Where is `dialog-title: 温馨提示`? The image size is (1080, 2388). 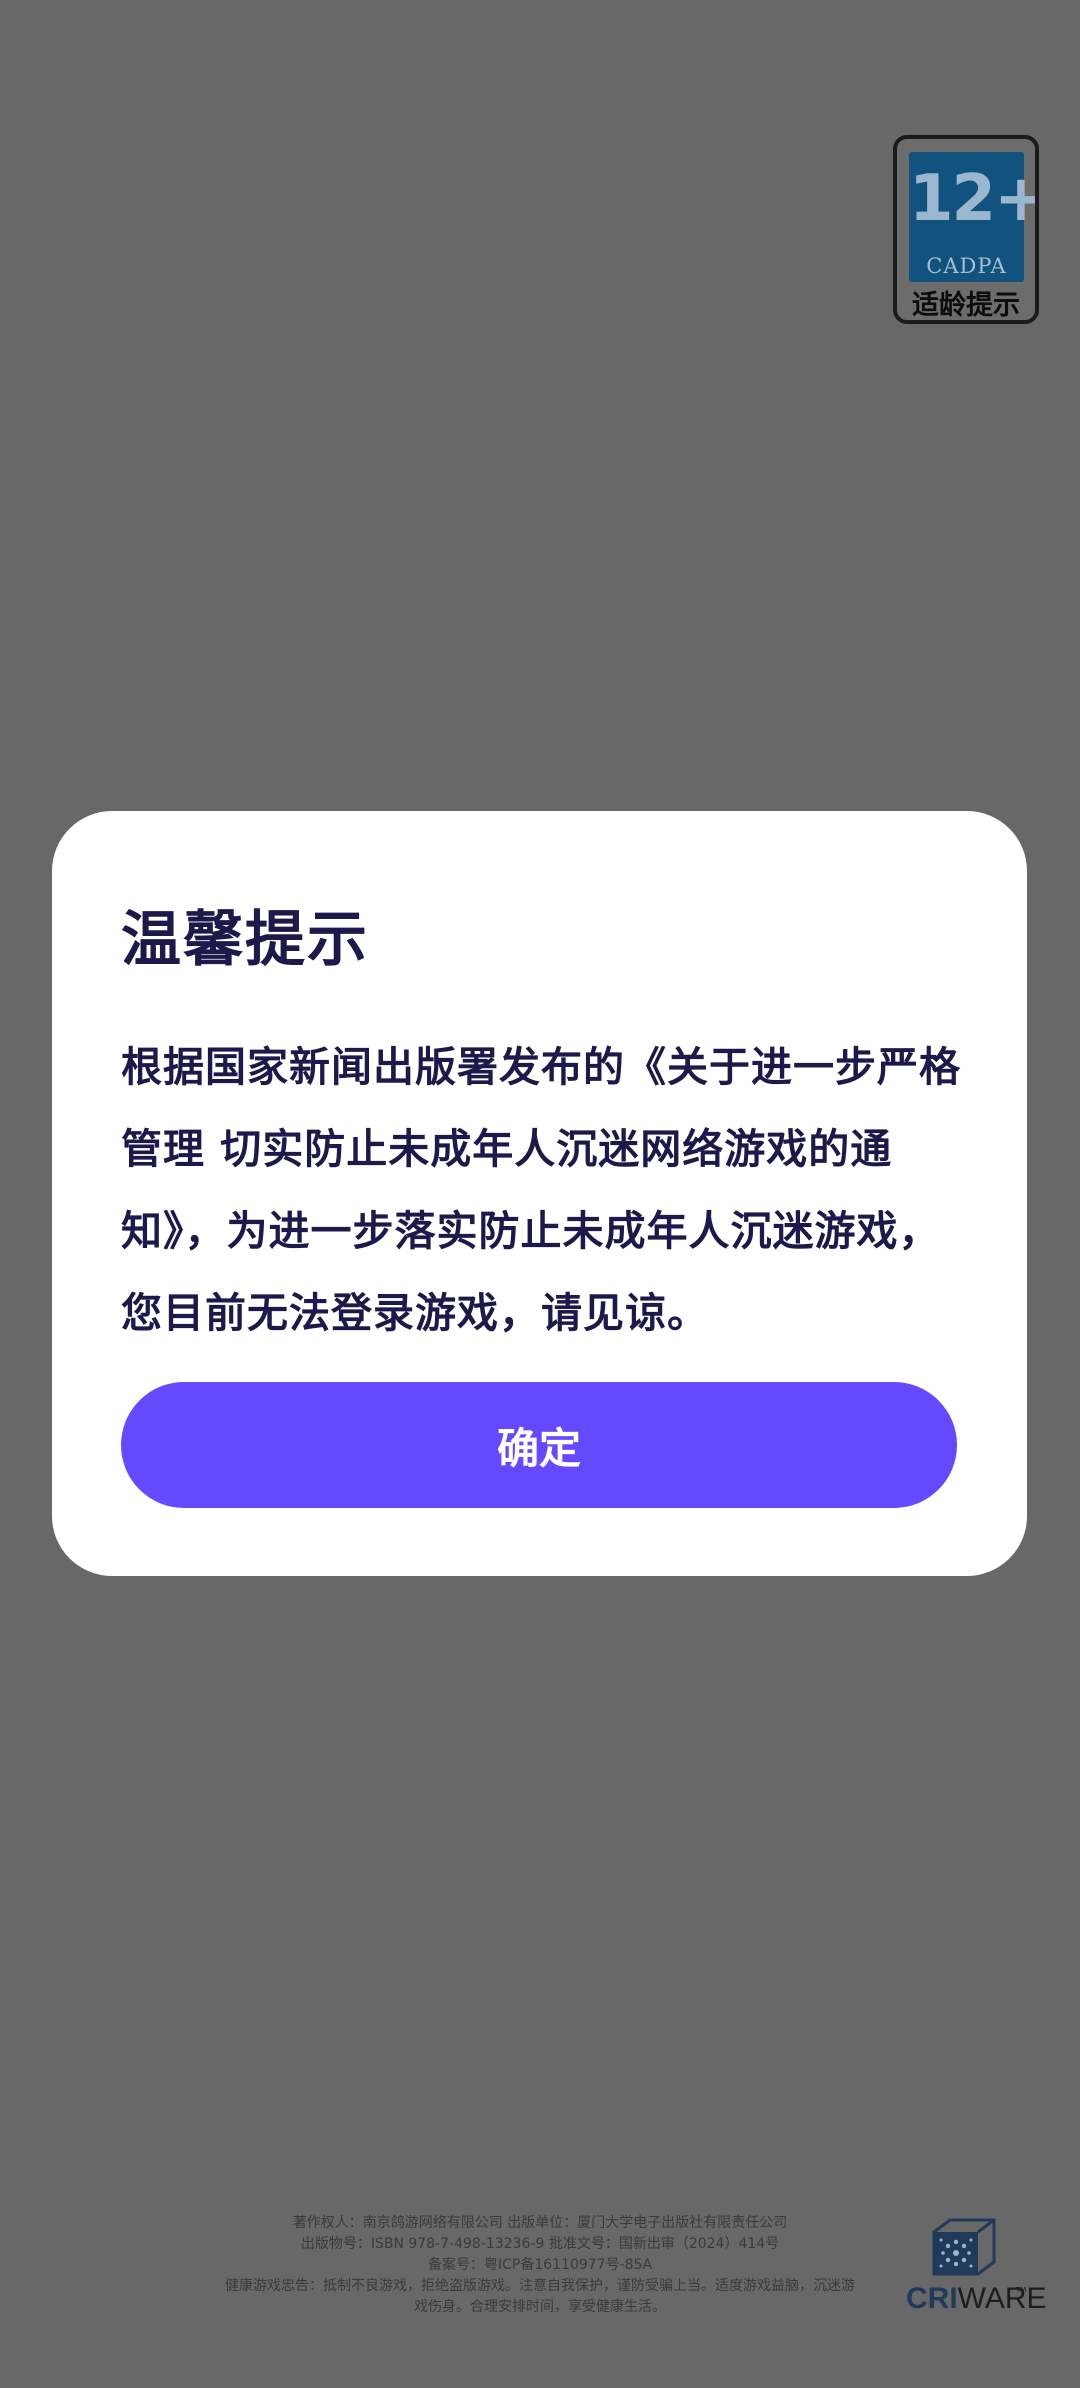
dialog-title: 温馨提示 is located at coordinates (245, 940).